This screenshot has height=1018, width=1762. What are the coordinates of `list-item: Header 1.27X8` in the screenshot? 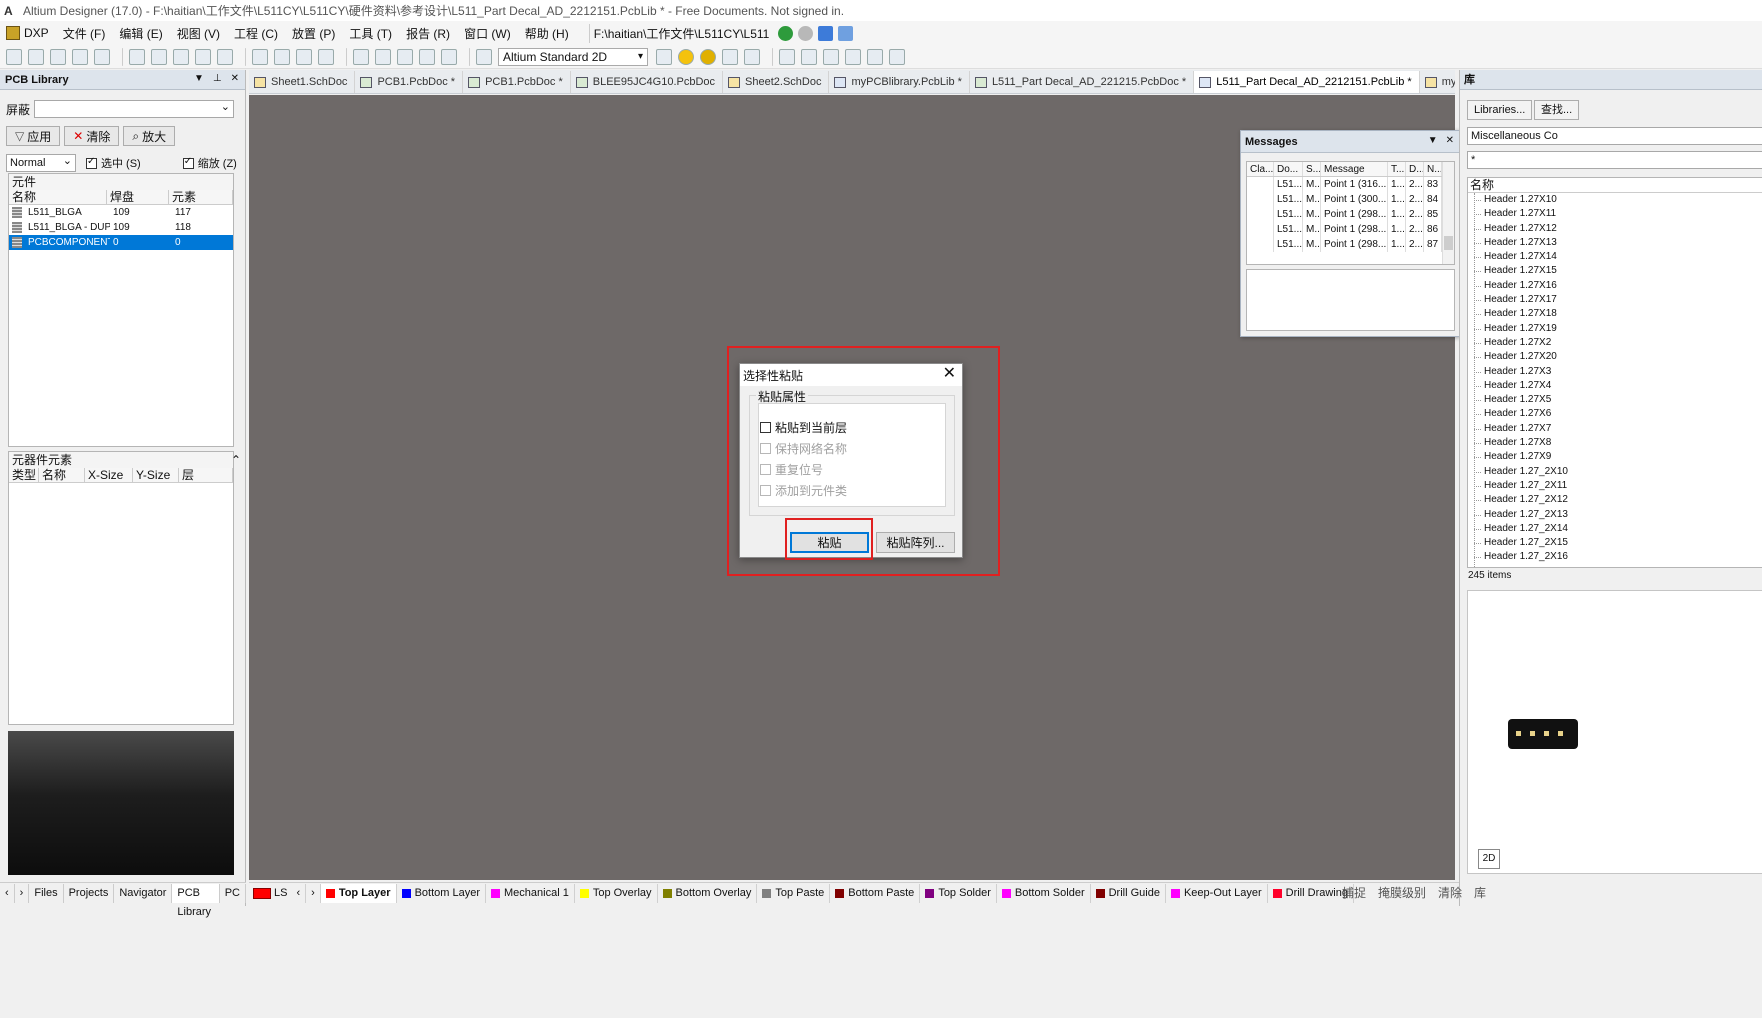 It's located at (1615, 443).